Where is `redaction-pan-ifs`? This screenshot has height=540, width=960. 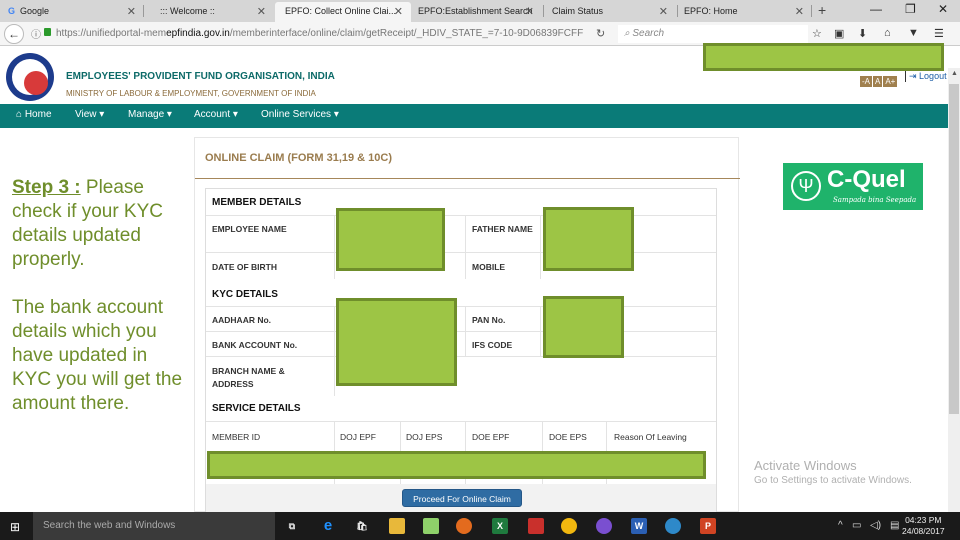
redaction-pan-ifs is located at coordinates (583, 327).